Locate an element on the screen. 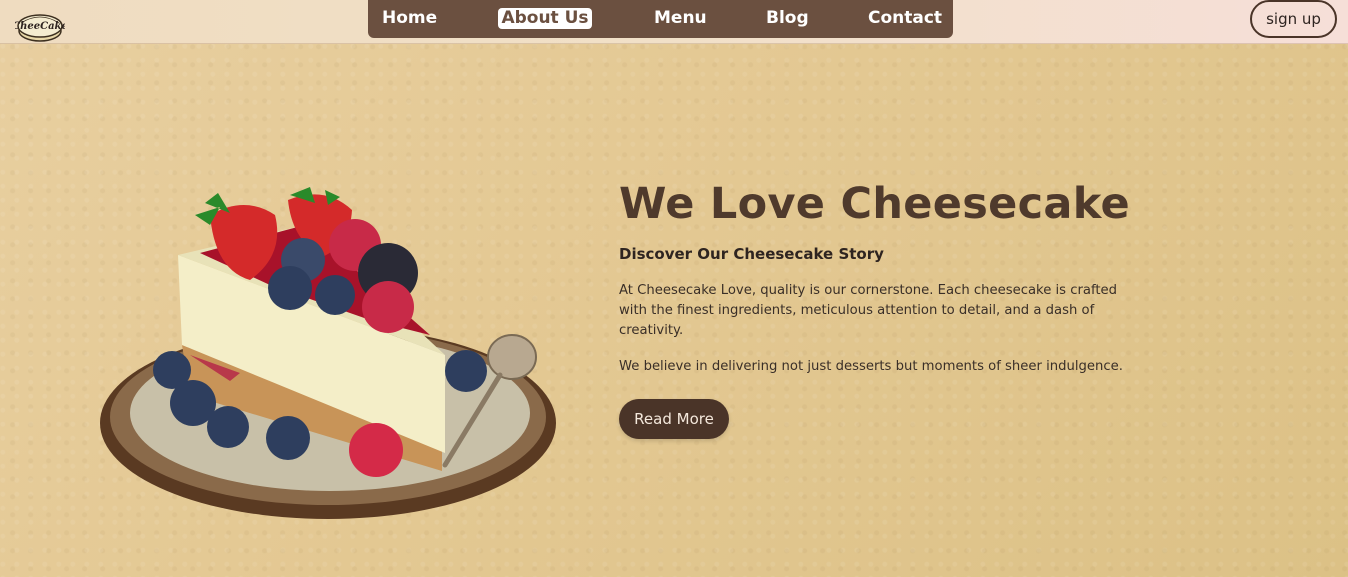 This screenshot has height=577, width=1348. nav-menu: Menu is located at coordinates (680, 18).